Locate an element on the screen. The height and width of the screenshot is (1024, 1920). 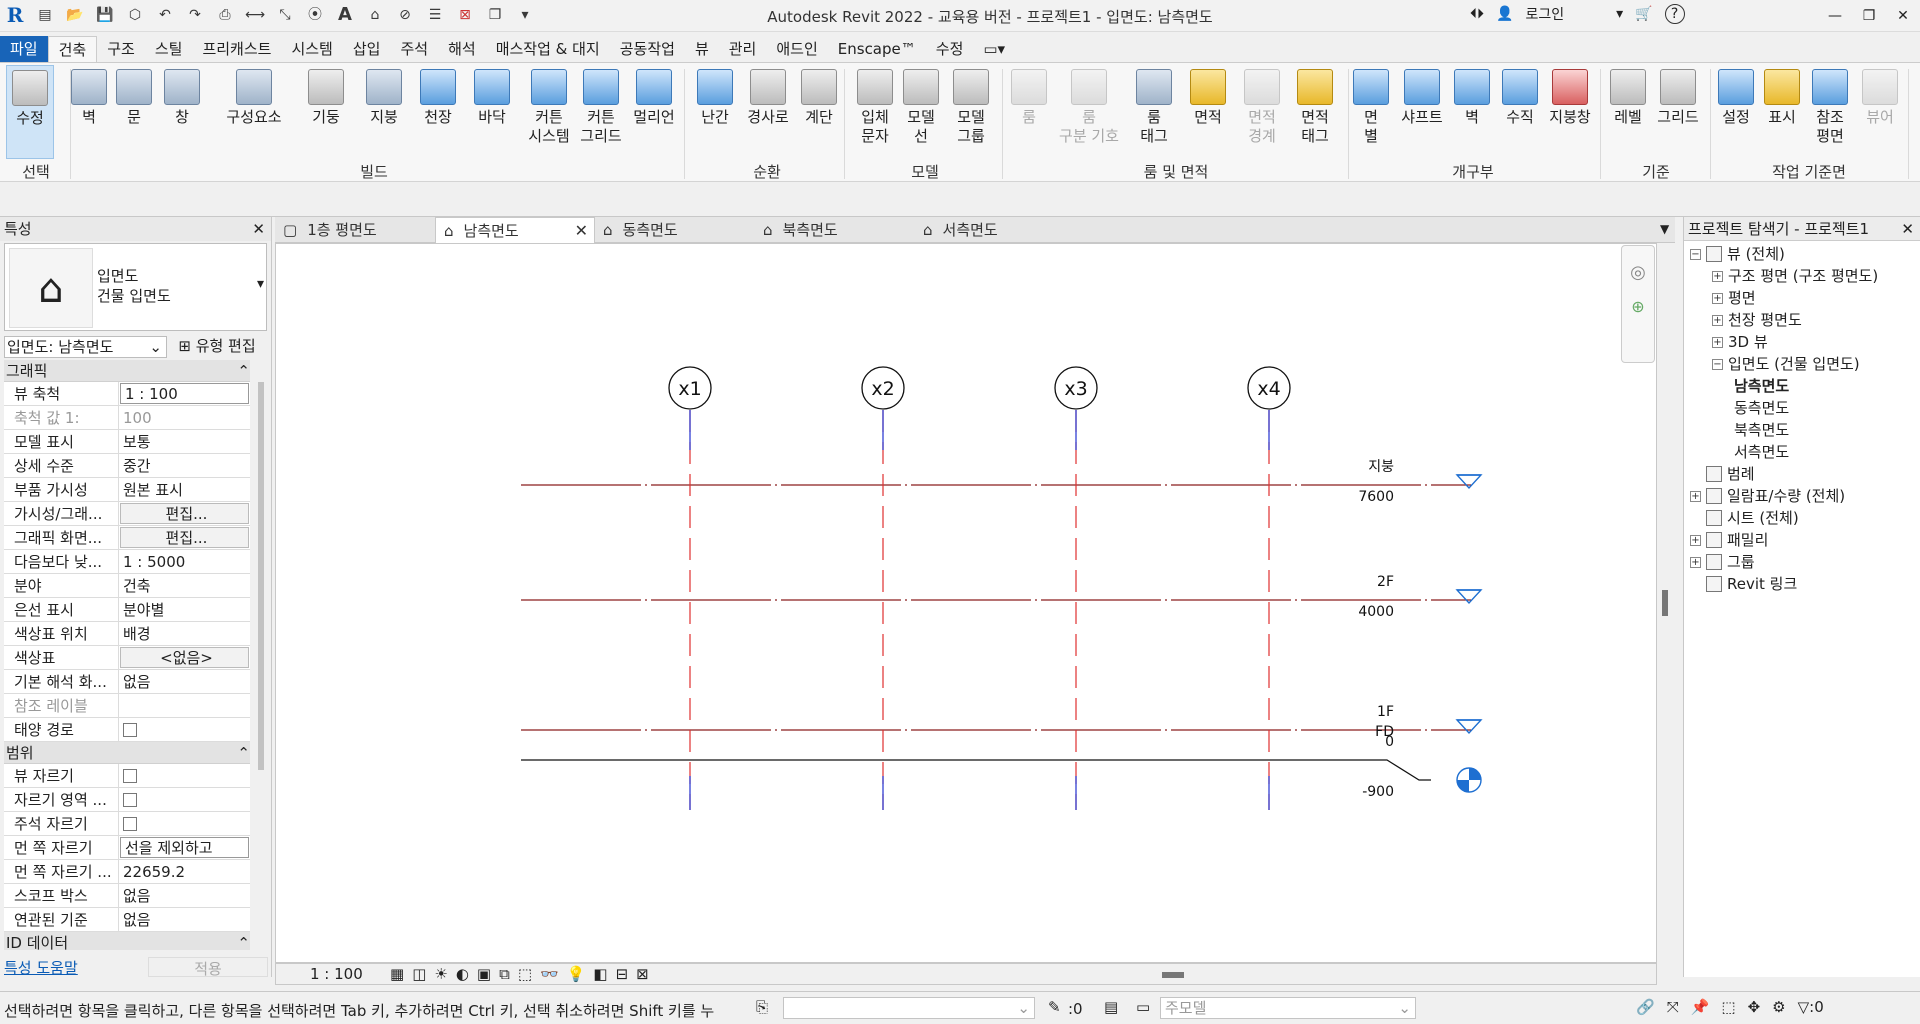
type-selector: ⌂ 입면도 건물 입면도 ▾ is located at coordinates (135, 287).